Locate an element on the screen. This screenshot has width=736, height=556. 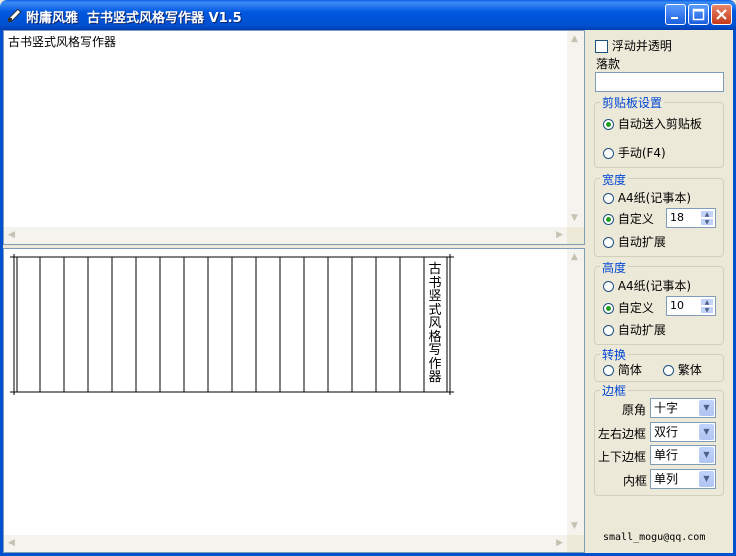
width-spinner: ▲ ▼ is located at coordinates (707, 218).